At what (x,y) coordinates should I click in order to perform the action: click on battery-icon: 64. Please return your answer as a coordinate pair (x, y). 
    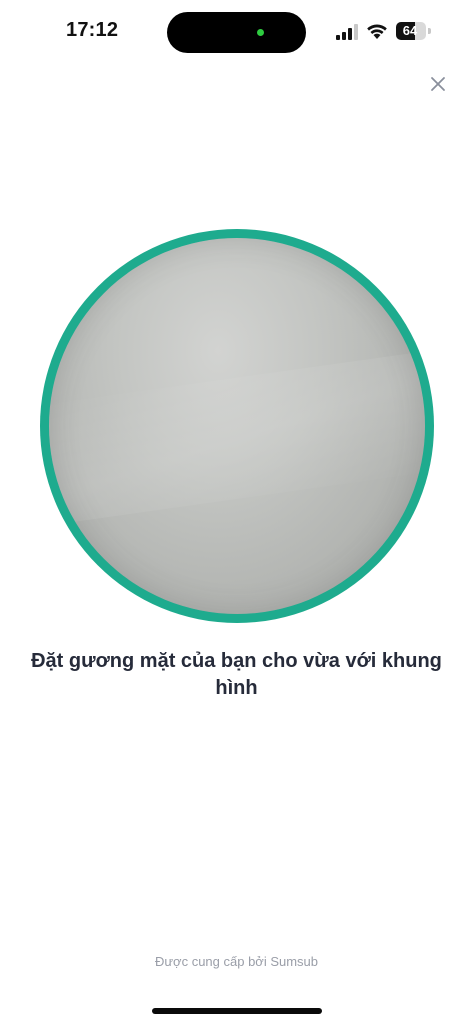
    Looking at the image, I should click on (411, 31).